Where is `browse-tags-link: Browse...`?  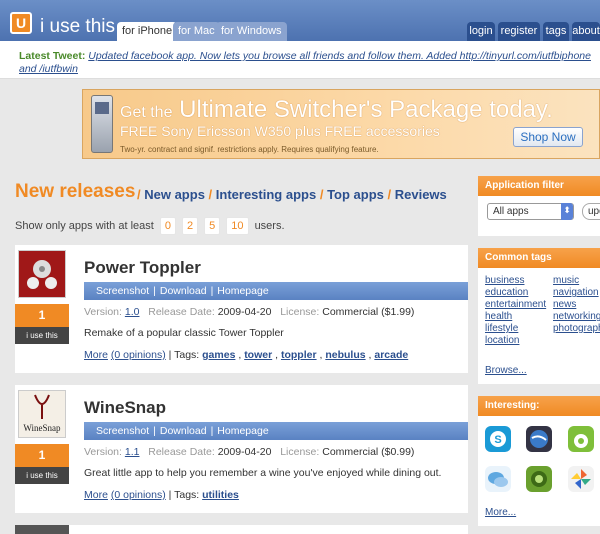
browse-tags-link: Browse... is located at coordinates (506, 370).